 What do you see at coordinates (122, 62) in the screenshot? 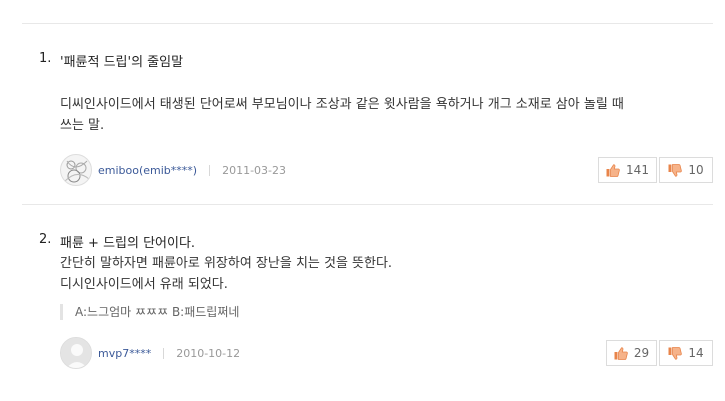
I see `entry-title: '패륜적 드립'의 줄임말` at bounding box center [122, 62].